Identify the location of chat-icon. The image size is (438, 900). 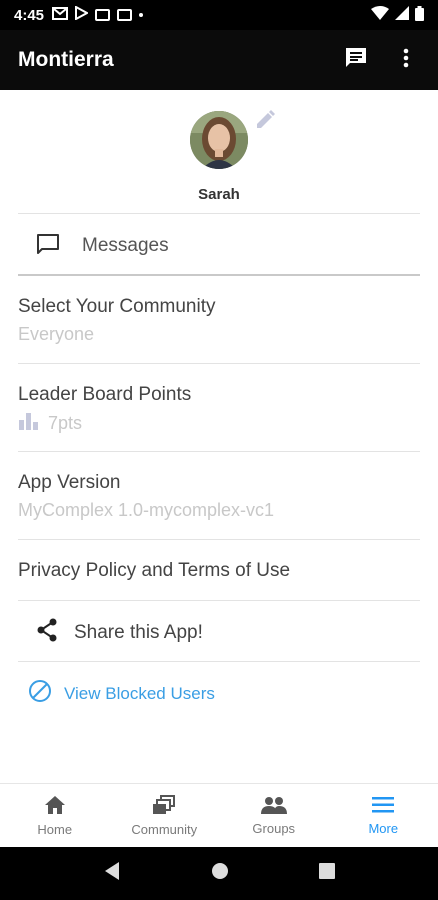
(356, 60).